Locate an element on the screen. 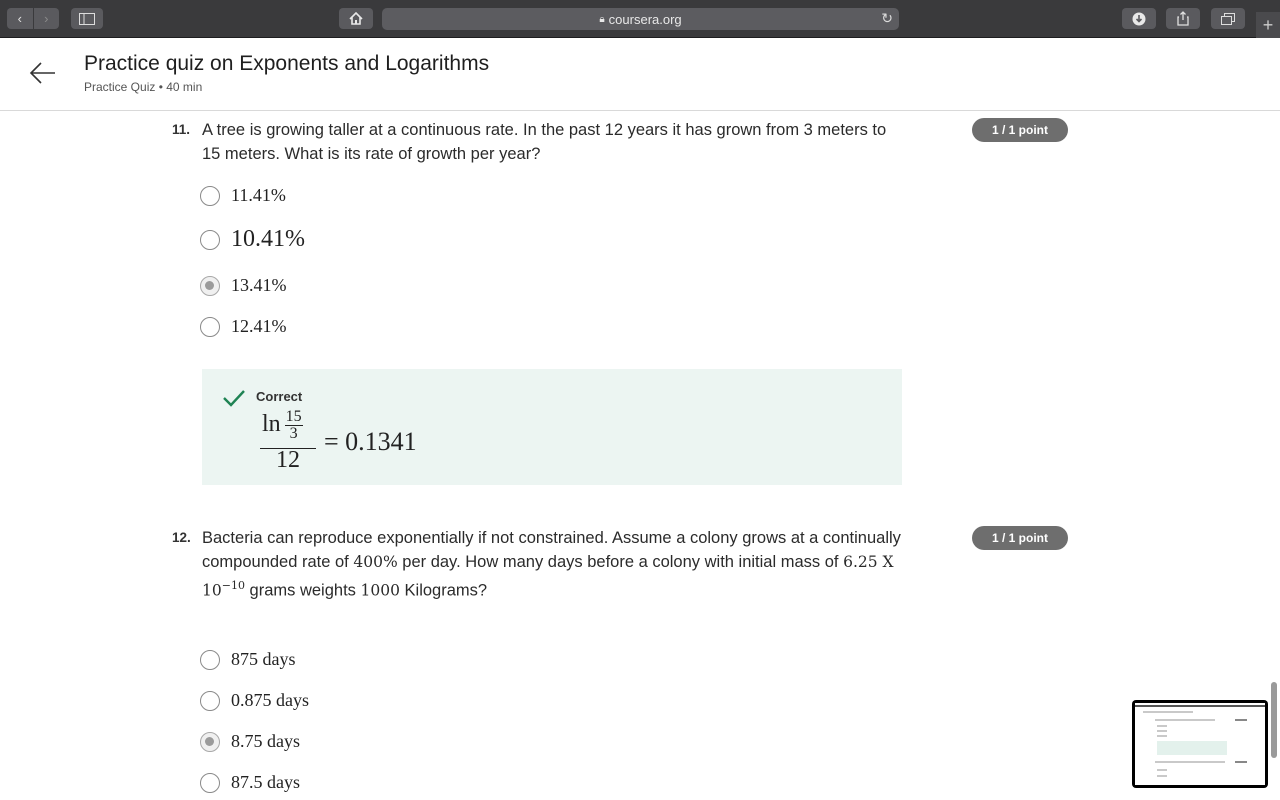 The image size is (1280, 800). lock-icon: 🔒︎ is located at coordinates (602, 19).